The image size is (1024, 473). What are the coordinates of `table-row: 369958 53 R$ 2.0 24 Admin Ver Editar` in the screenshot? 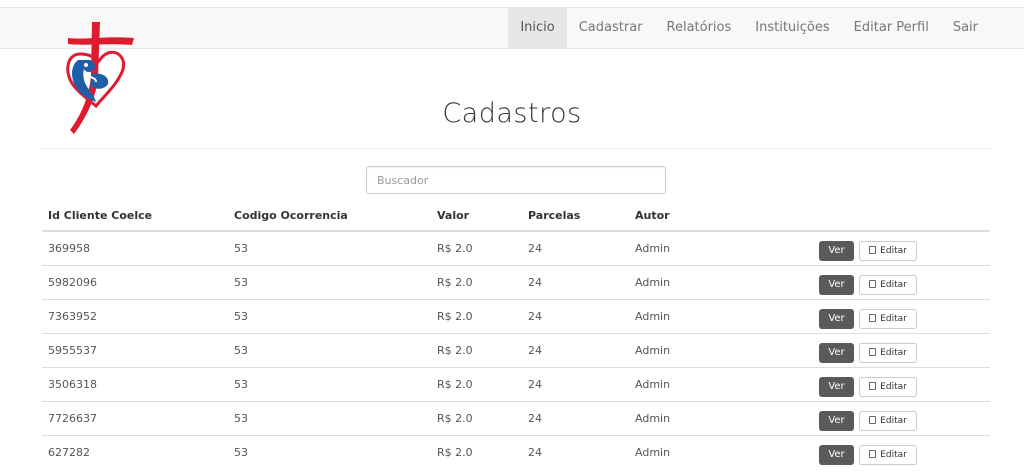 It's located at (516, 248).